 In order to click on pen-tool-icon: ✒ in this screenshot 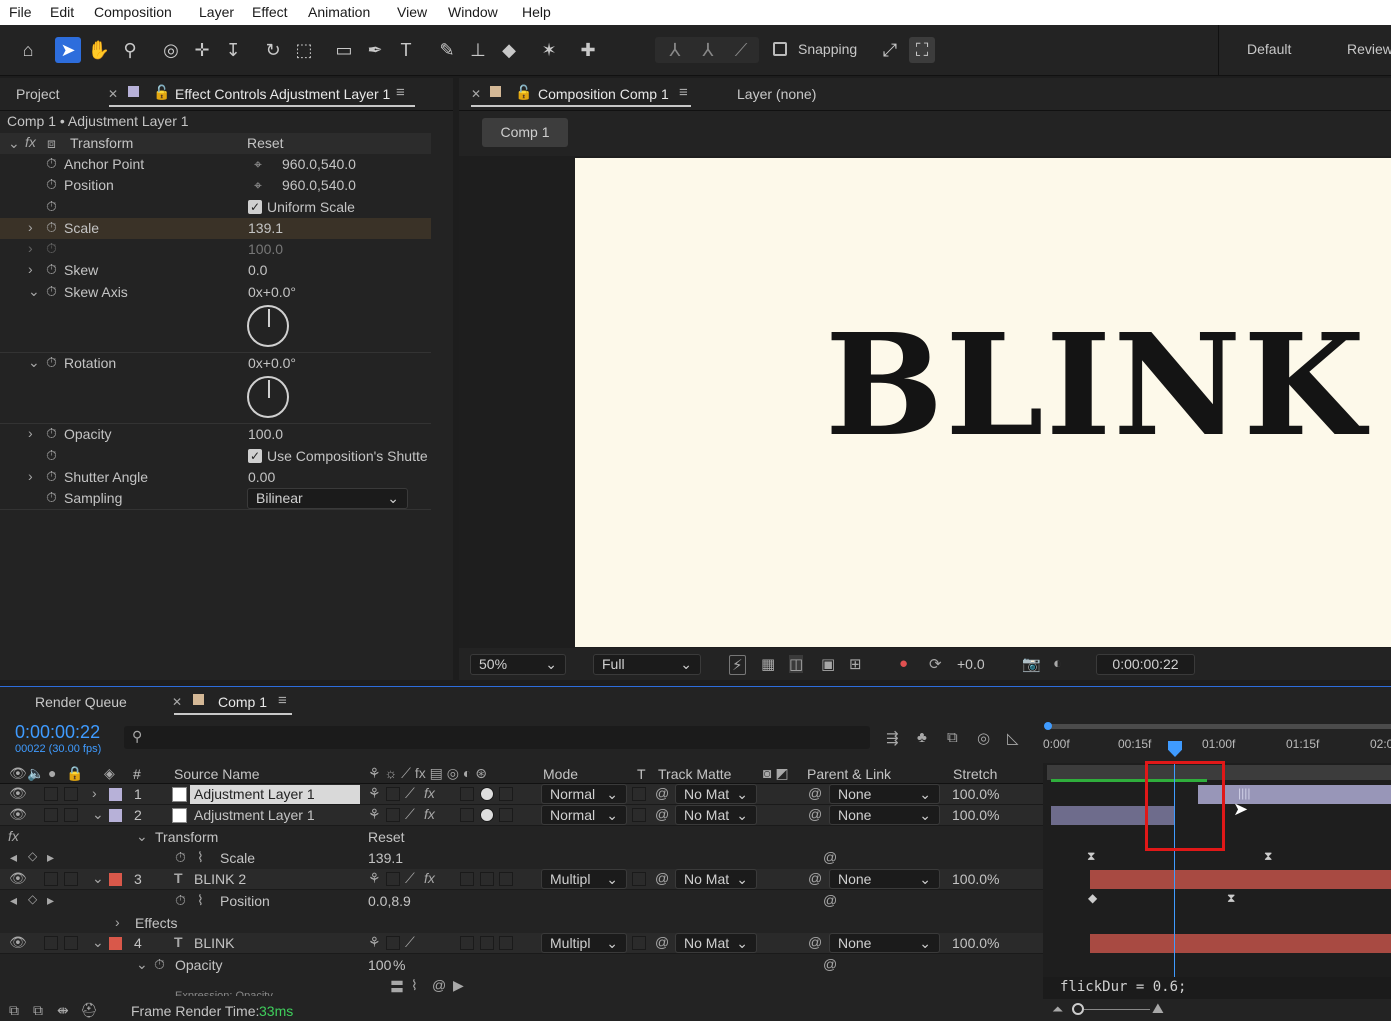, I will do `click(375, 50)`.